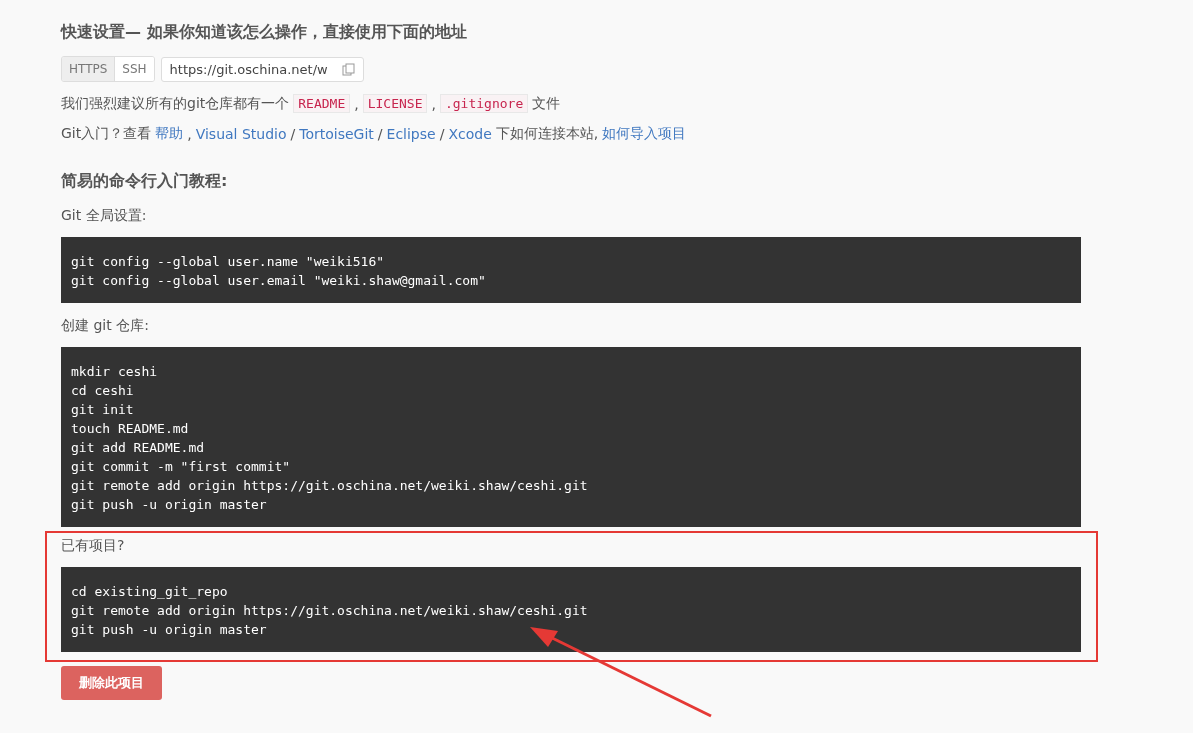  Describe the element at coordinates (138, 448) in the screenshot. I see `code-line: git add README.md` at that location.